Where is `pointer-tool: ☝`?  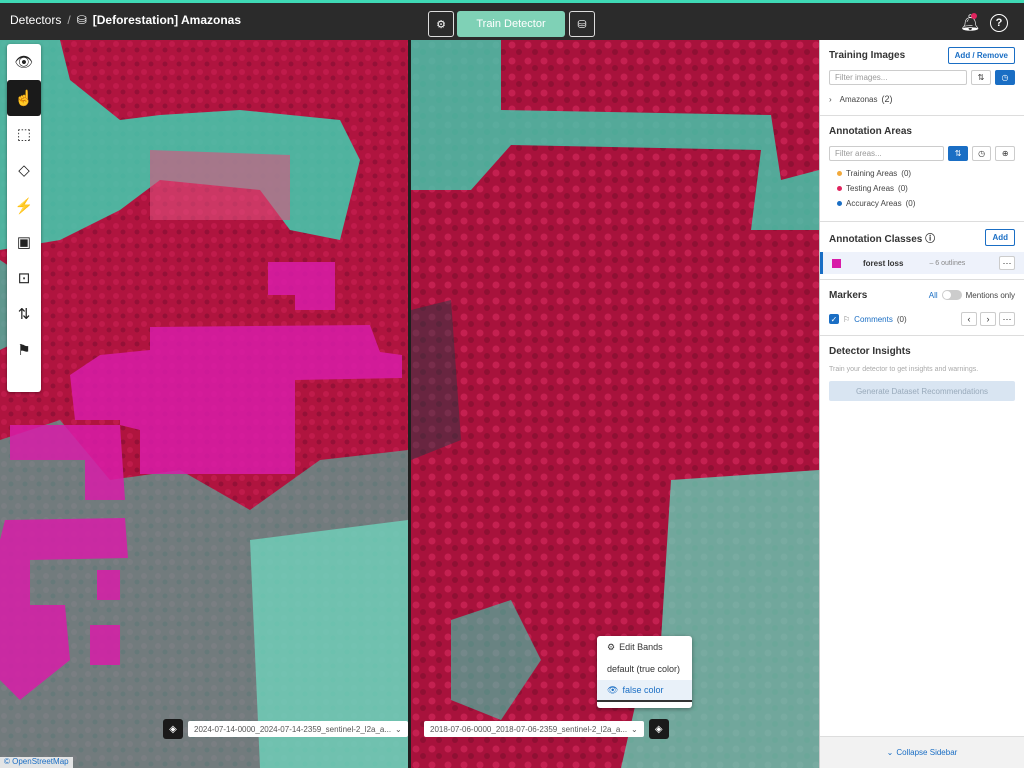 pointer-tool: ☝ is located at coordinates (24, 98).